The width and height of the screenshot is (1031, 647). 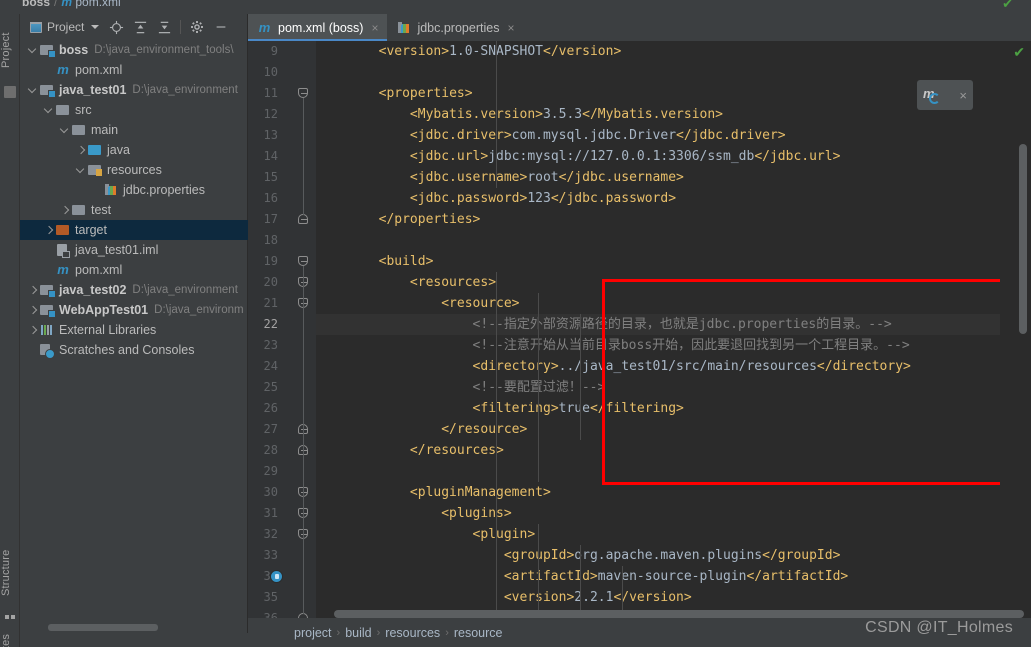 What do you see at coordinates (478, 633) in the screenshot?
I see `breadcrumb-resource: resource` at bounding box center [478, 633].